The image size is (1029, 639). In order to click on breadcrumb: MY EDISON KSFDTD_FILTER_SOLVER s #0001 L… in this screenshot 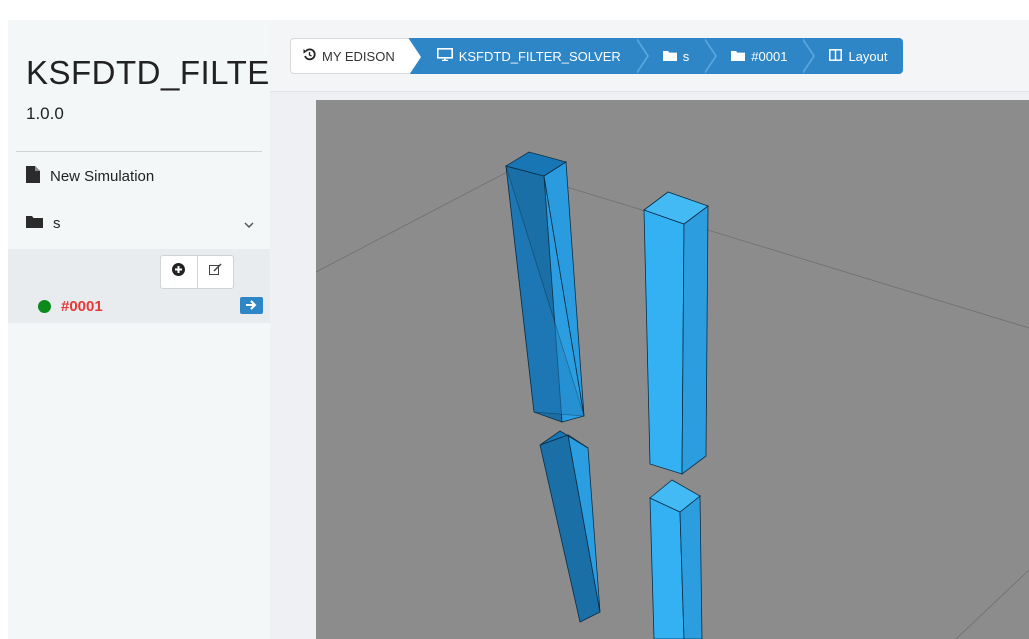, I will do `click(597, 56)`.